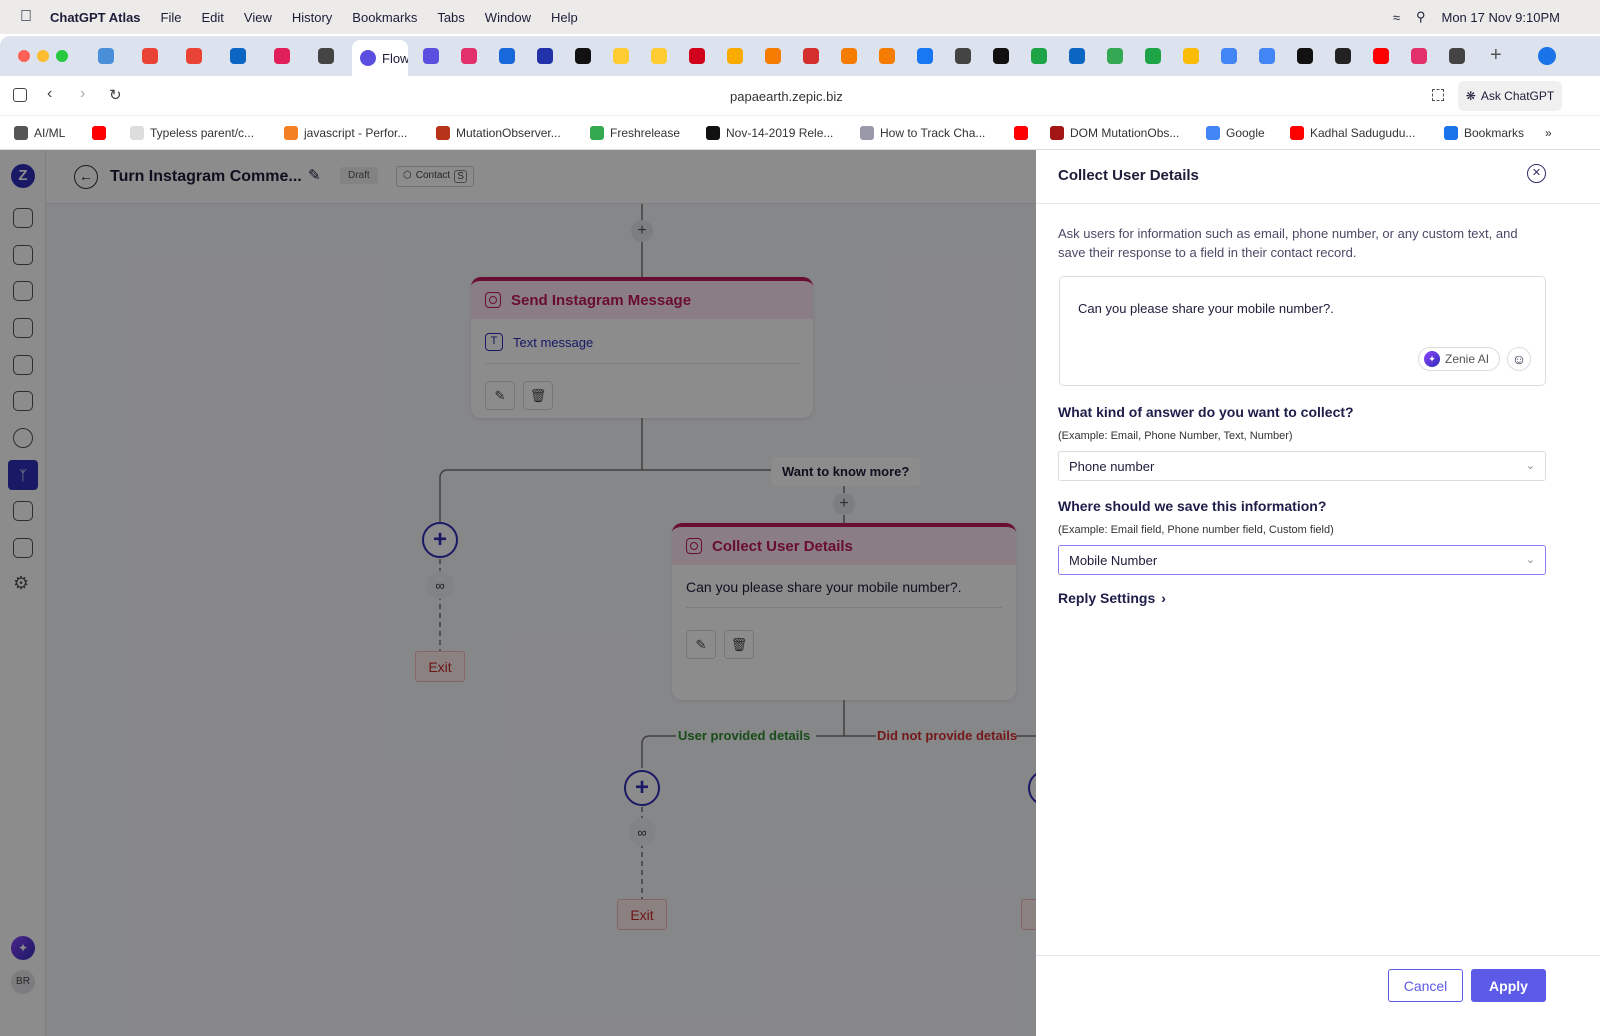  I want to click on new-tab-icon: +, so click(1496, 55).